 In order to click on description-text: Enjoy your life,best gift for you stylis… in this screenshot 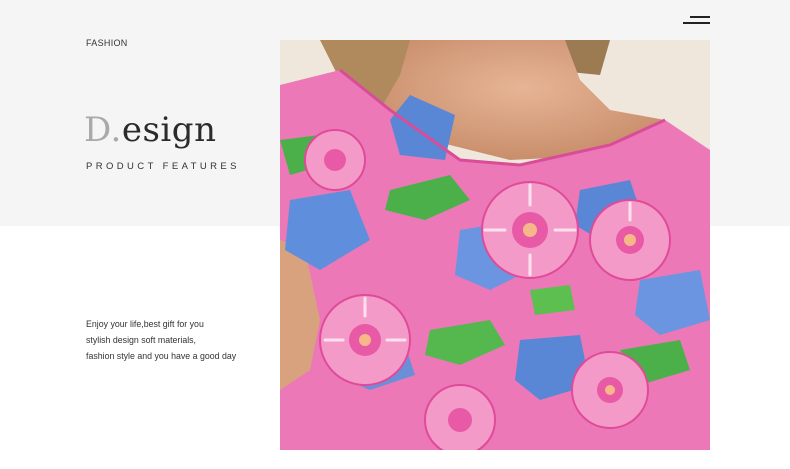, I will do `click(161, 340)`.